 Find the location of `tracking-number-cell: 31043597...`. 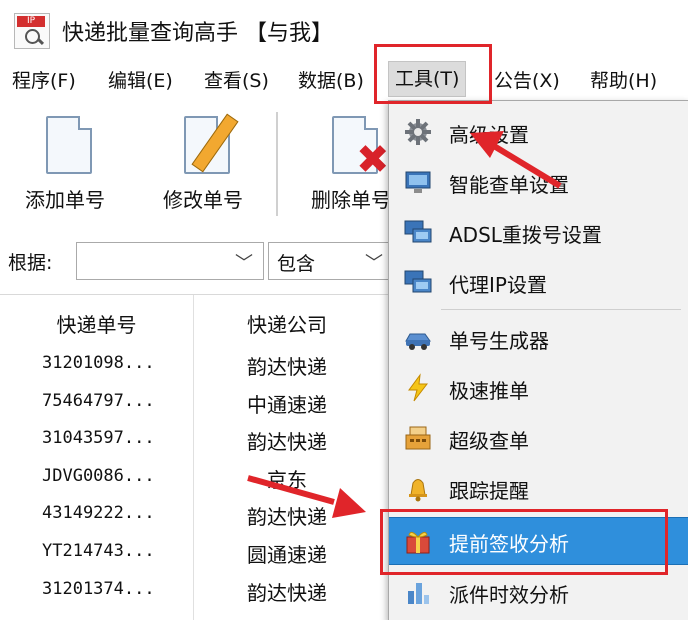

tracking-number-cell: 31043597... is located at coordinates (98, 438).